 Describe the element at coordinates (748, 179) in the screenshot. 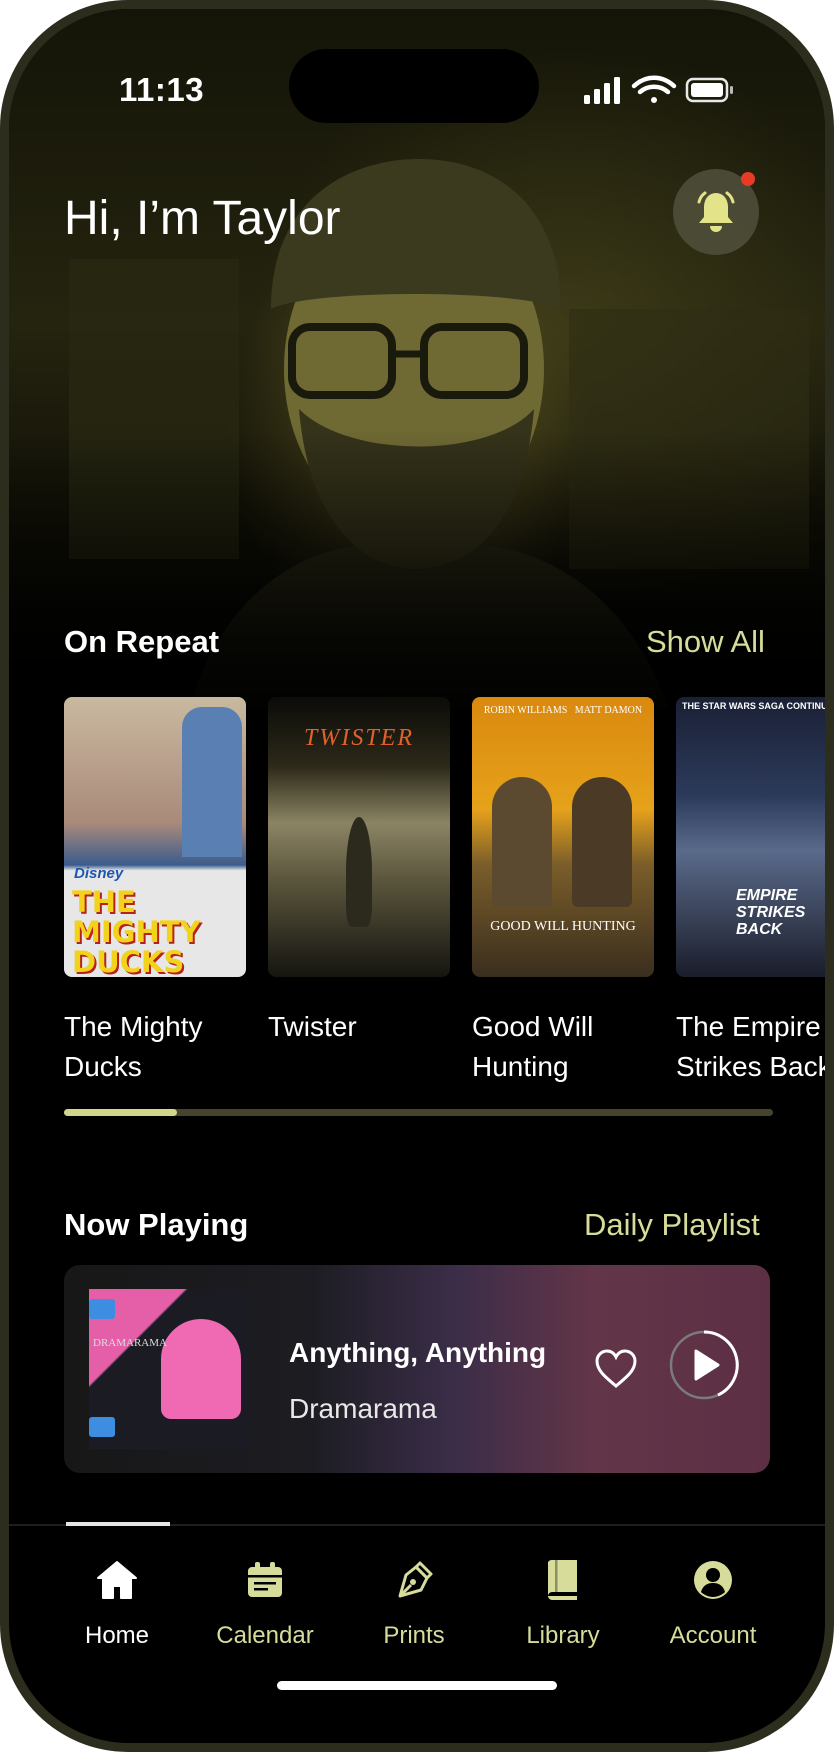

I see `notification-badge` at that location.